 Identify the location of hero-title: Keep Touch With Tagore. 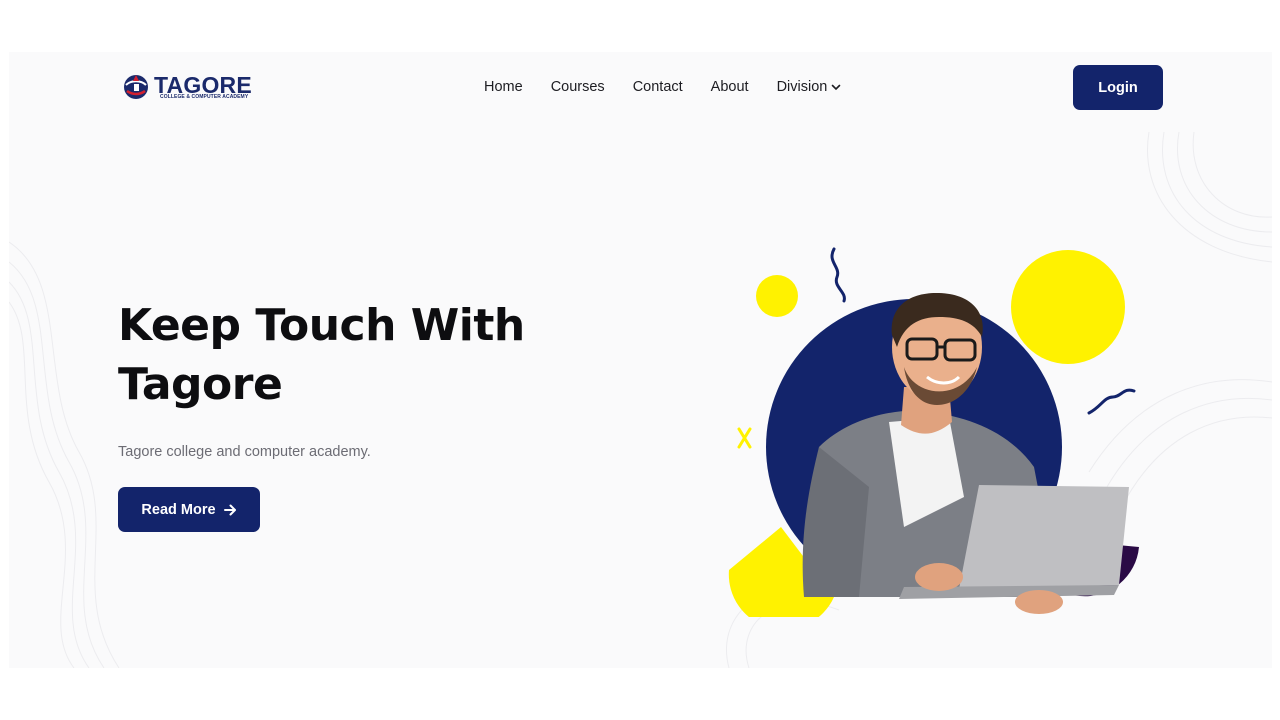
(358, 355).